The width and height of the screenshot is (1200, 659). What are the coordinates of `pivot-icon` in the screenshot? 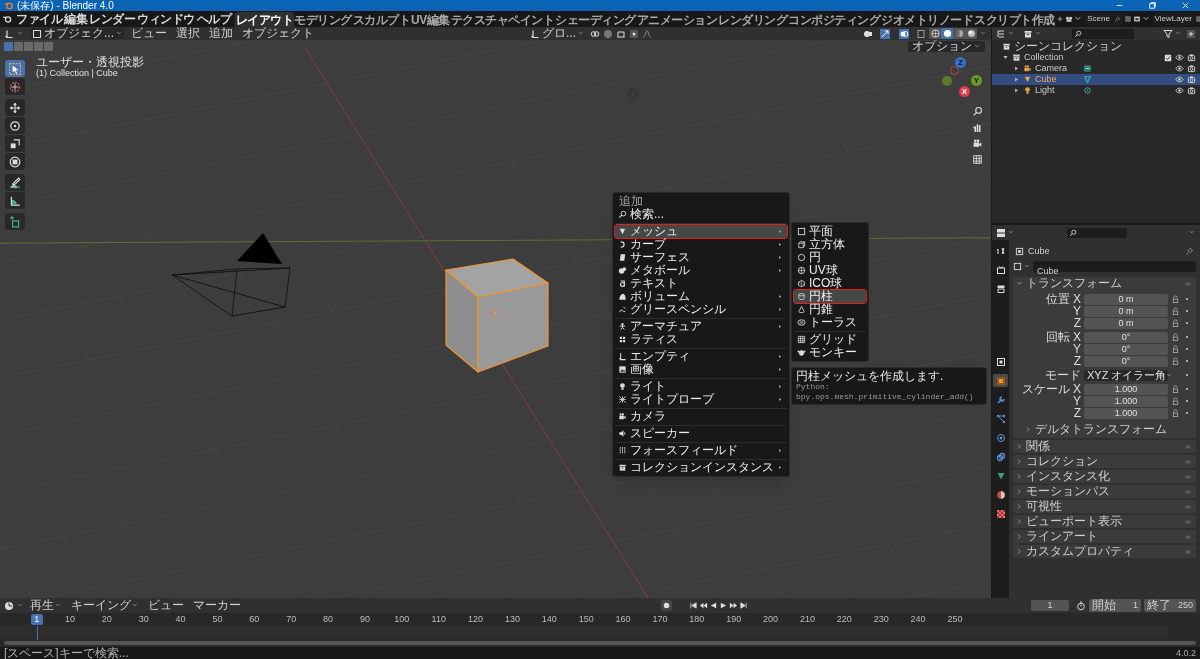 It's located at (595, 33).